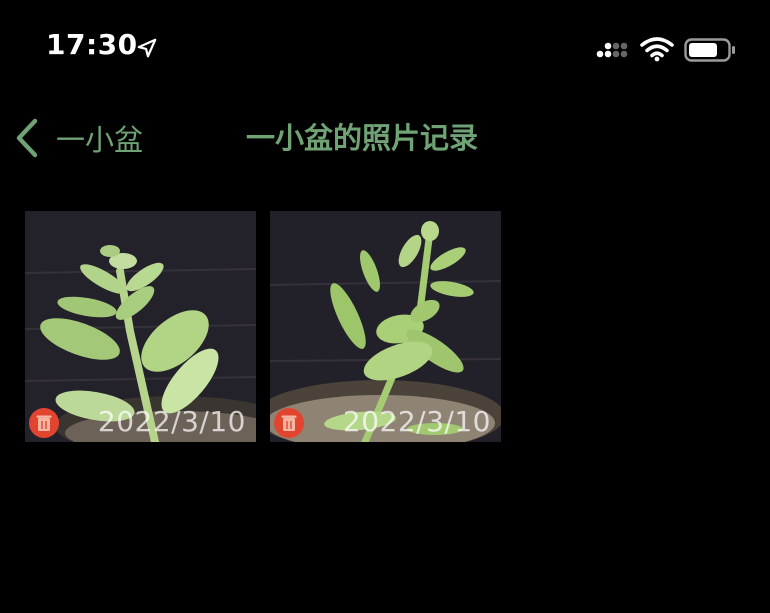 The height and width of the screenshot is (613, 770). What do you see at coordinates (709, 50) in the screenshot?
I see `battery-icon` at bounding box center [709, 50].